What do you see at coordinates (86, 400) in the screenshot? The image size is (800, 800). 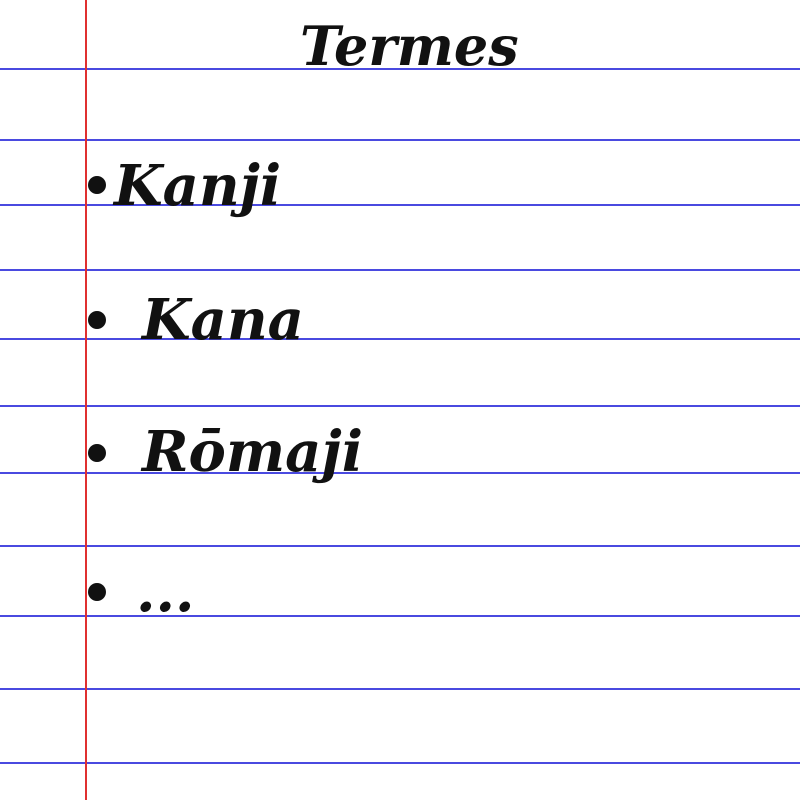 I see `margin-line` at bounding box center [86, 400].